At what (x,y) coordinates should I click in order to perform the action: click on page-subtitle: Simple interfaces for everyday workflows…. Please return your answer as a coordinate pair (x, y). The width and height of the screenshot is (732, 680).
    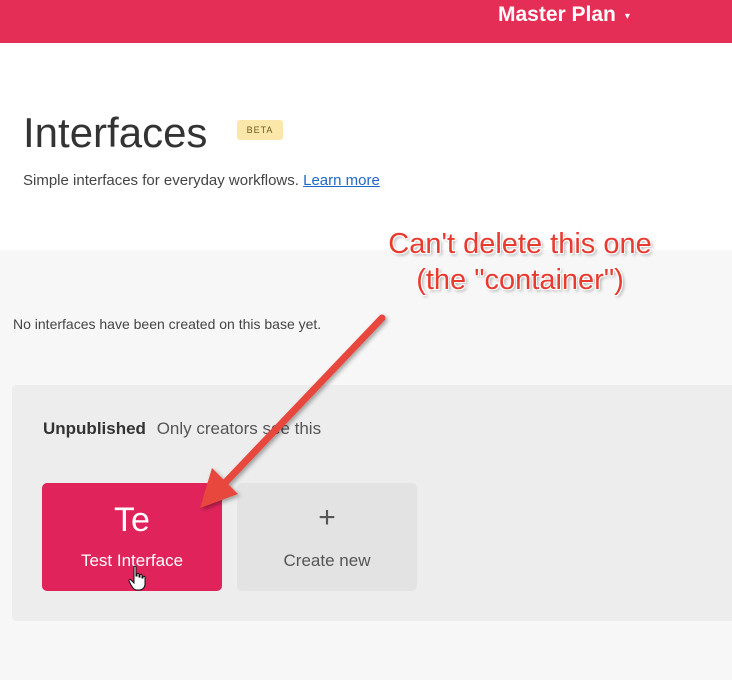
    Looking at the image, I should click on (201, 180).